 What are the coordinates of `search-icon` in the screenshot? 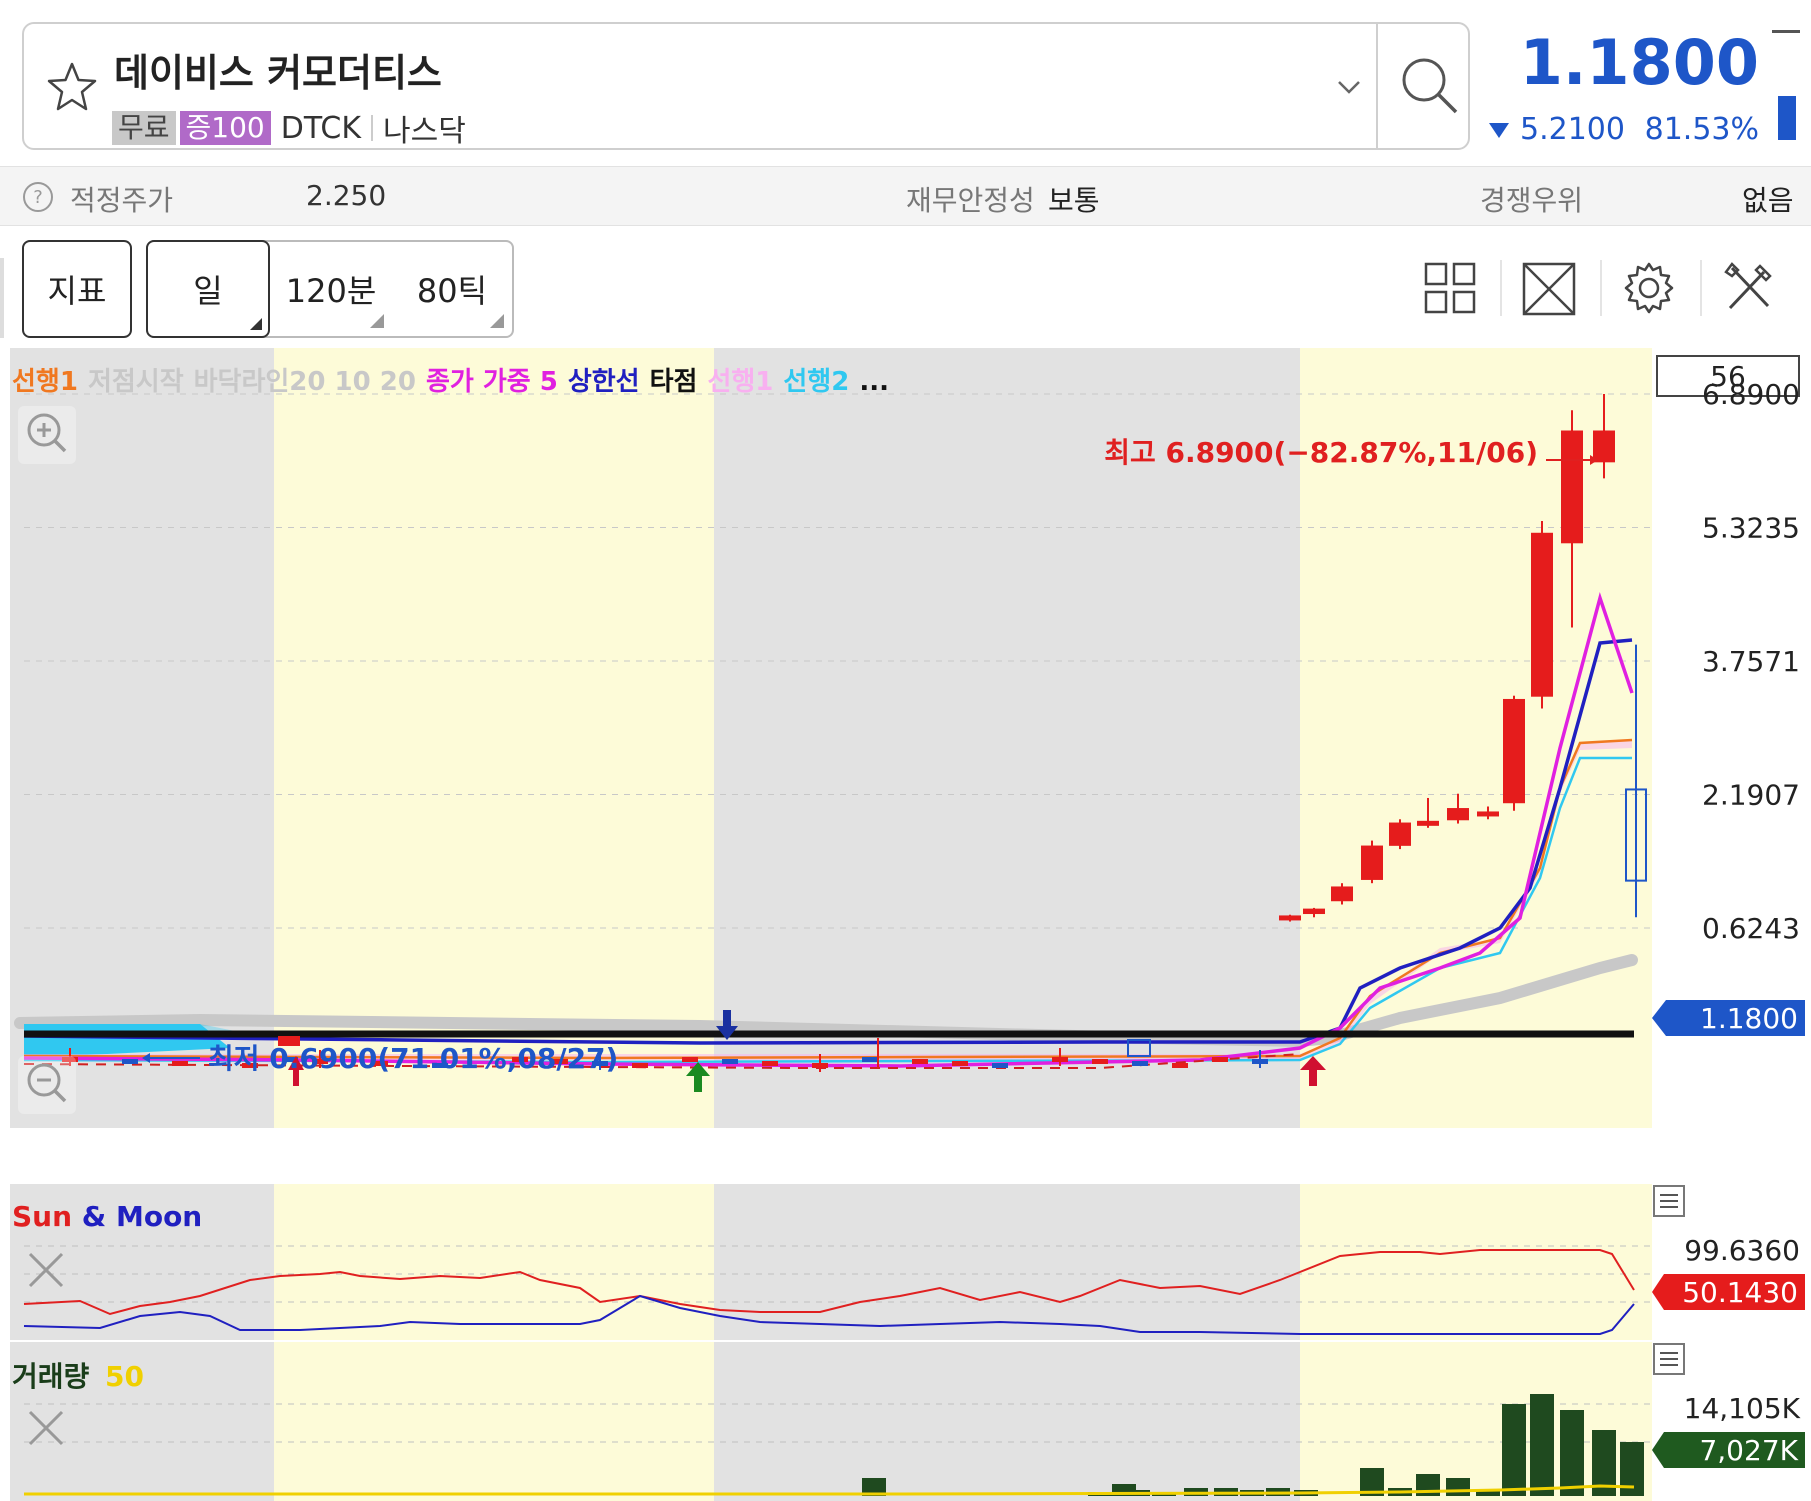 It's located at (1430, 86).